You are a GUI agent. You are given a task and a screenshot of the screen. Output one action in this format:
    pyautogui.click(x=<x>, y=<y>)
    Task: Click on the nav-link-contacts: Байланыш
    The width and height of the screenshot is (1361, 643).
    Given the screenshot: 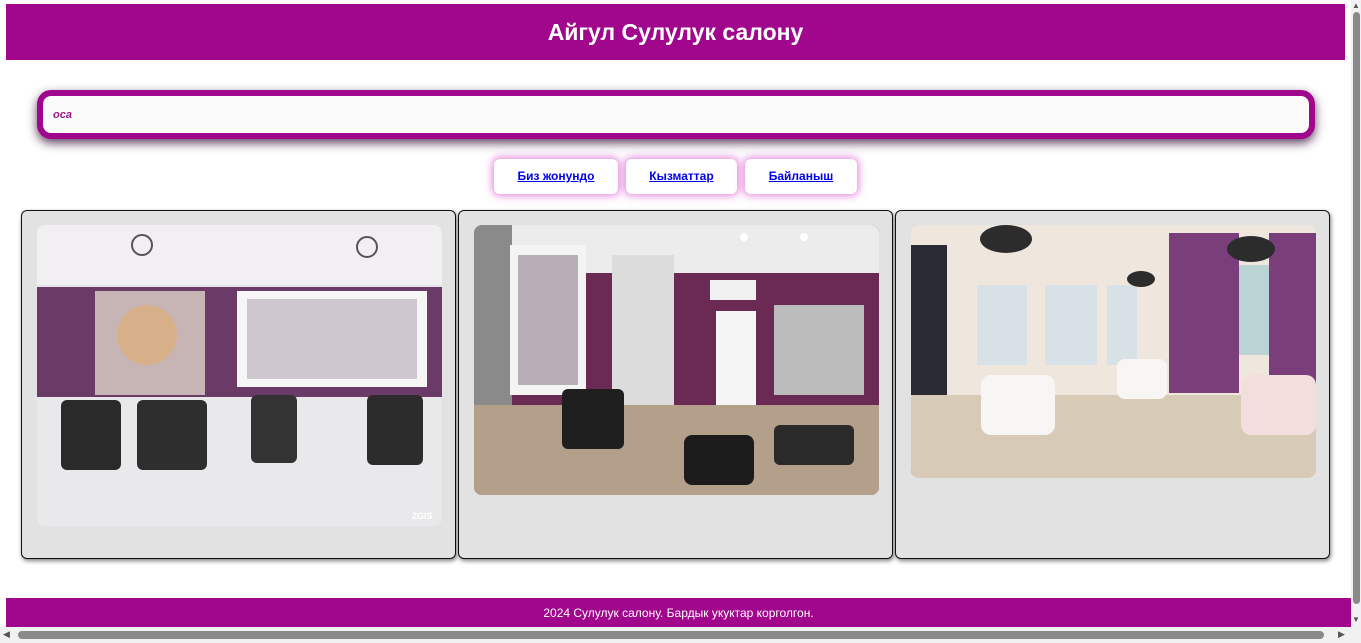 What is the action you would take?
    pyautogui.click(x=801, y=176)
    